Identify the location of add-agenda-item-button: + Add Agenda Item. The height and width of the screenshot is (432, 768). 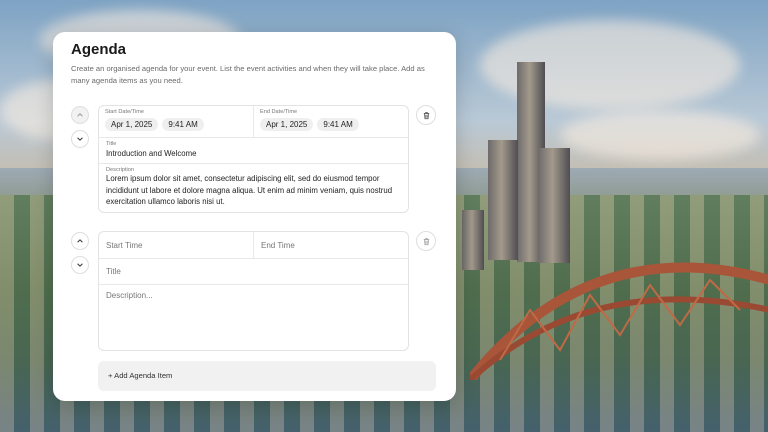
(267, 376).